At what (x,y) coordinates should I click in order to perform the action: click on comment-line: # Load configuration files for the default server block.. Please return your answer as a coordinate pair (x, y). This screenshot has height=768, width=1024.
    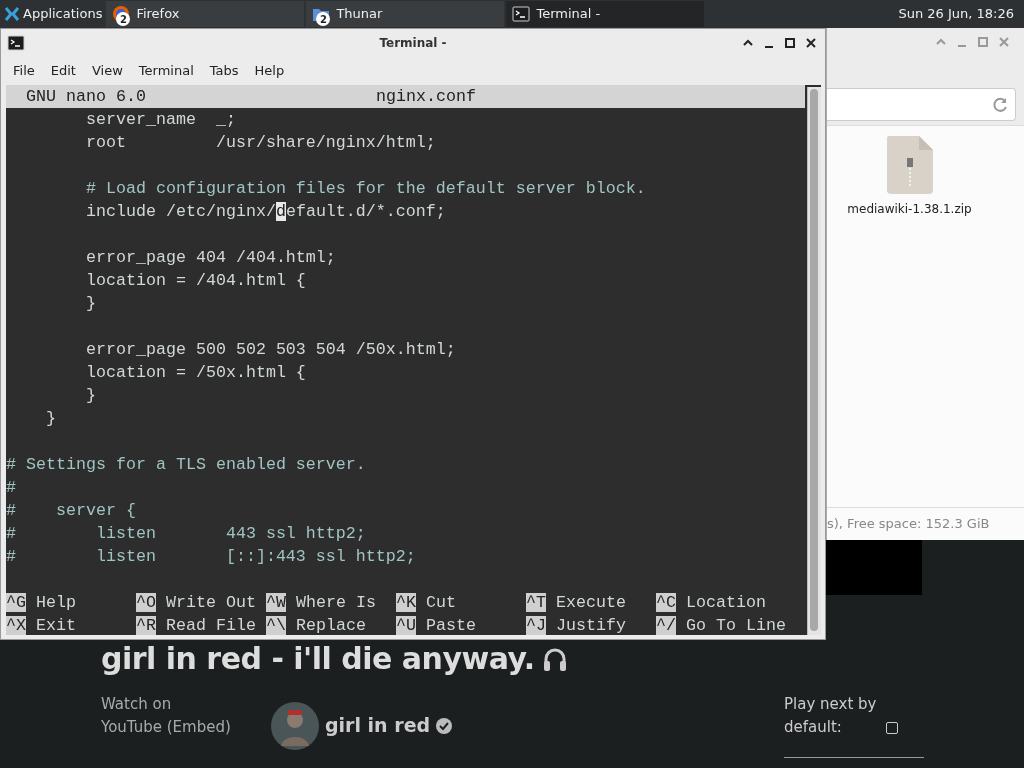
    Looking at the image, I should click on (365, 189).